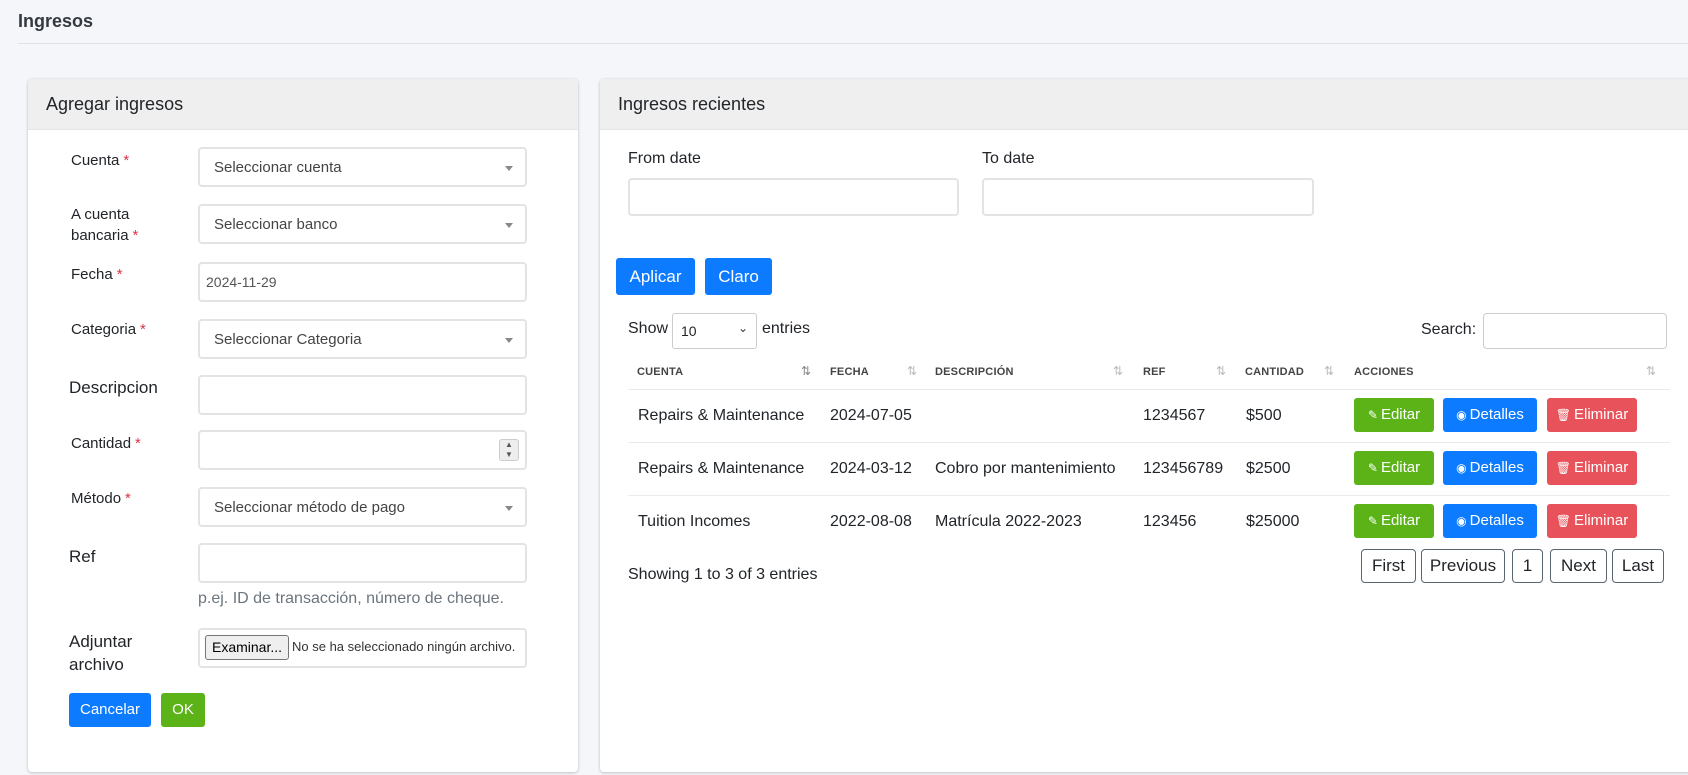  I want to click on description-input, so click(362, 395).